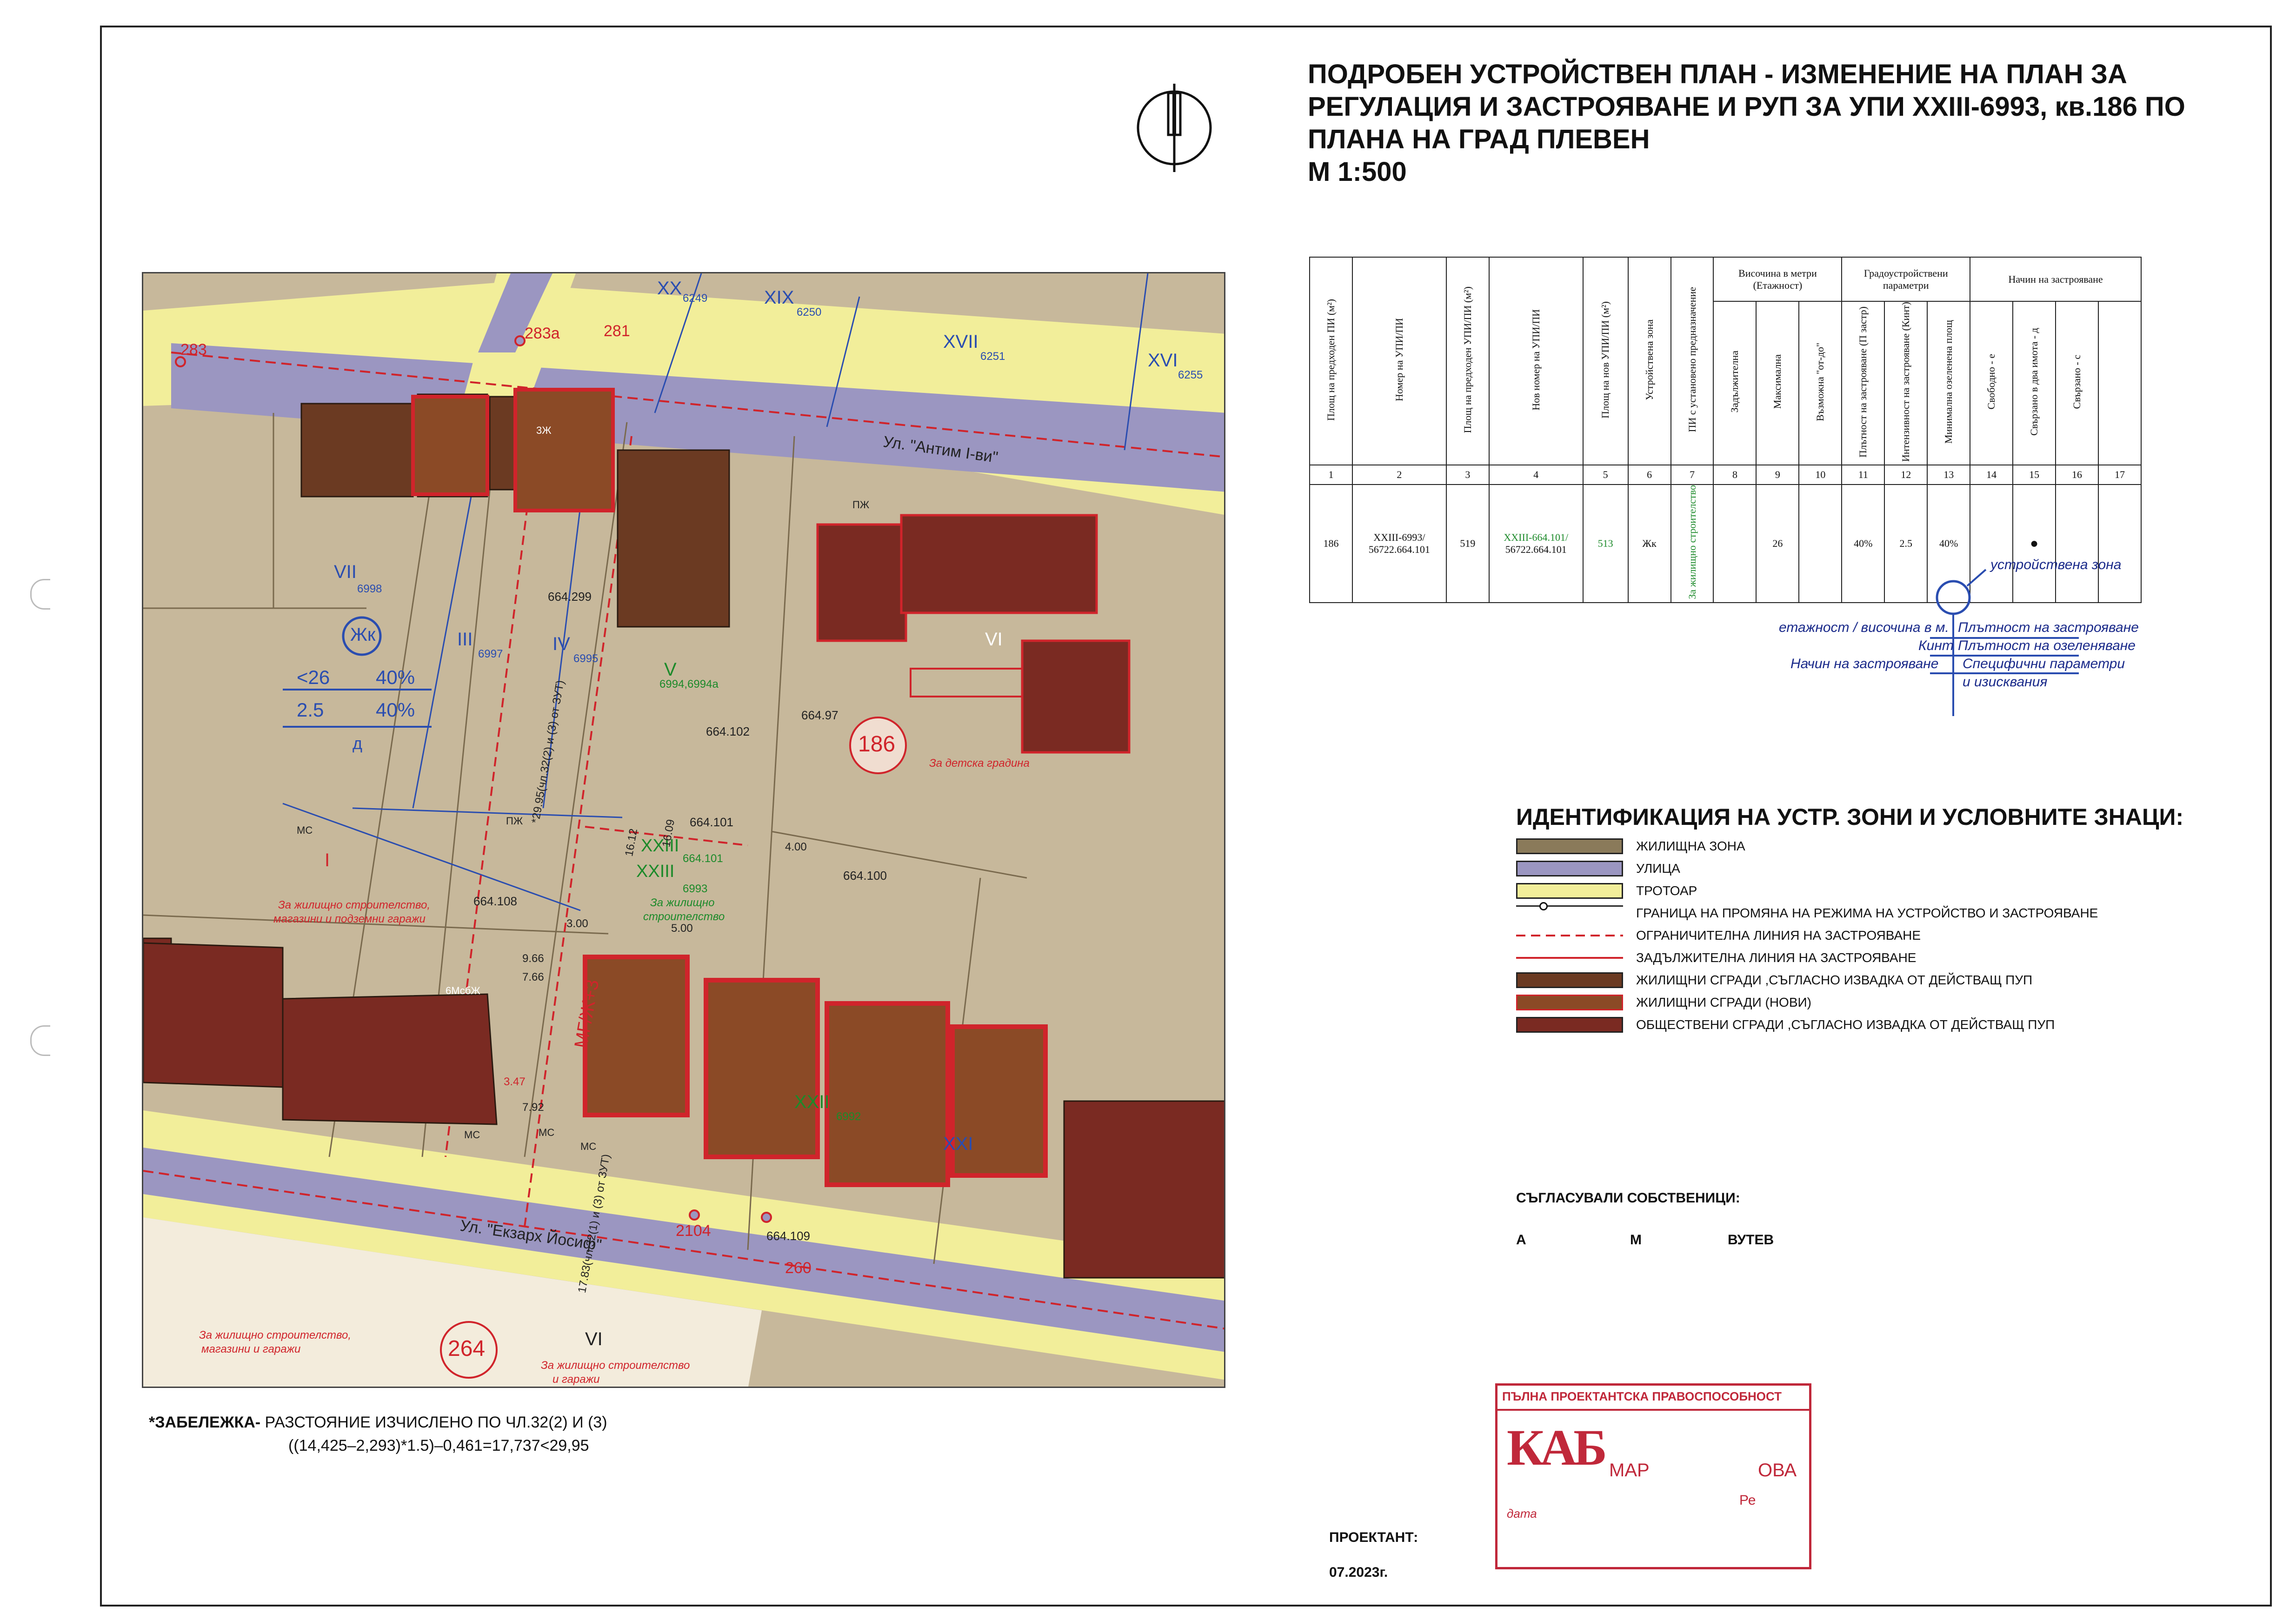  What do you see at coordinates (1664, 1002) in the screenshot?
I see `legend-item: ЖИЛИЩНИ СГРАДИ (НОВИ)` at bounding box center [1664, 1002].